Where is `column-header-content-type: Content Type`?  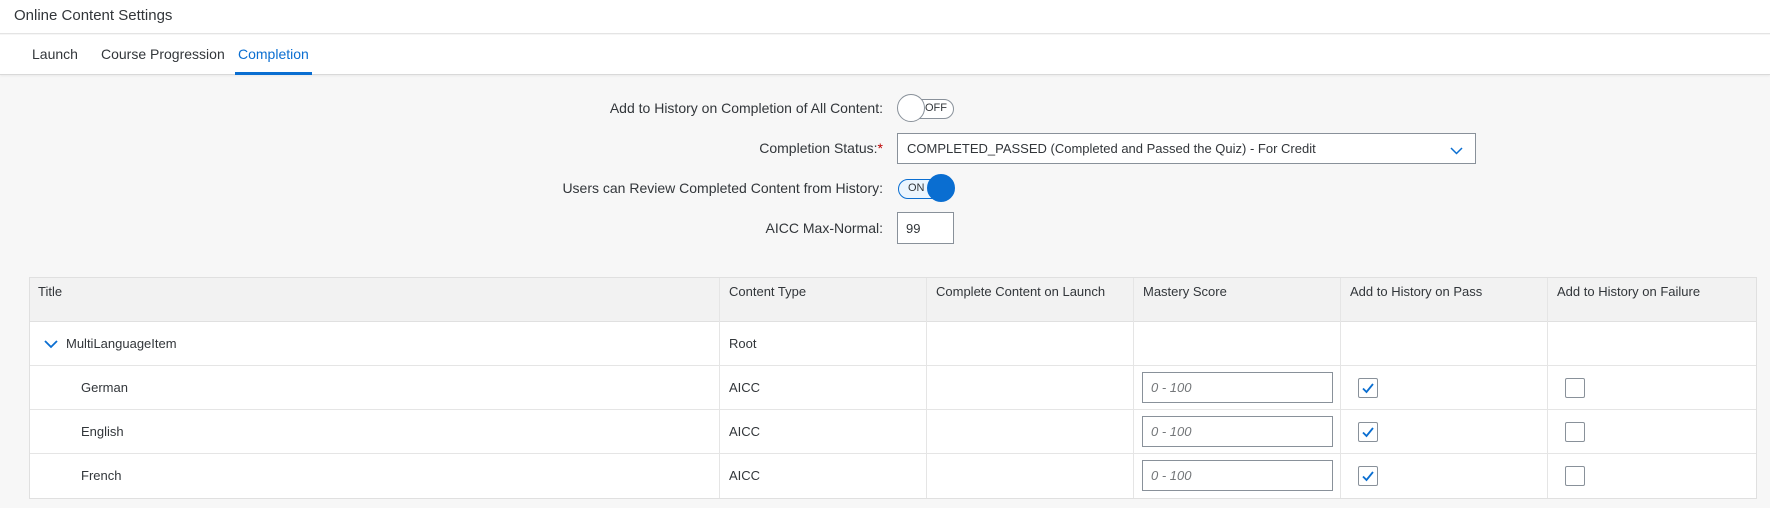
column-header-content-type: Content Type is located at coordinates (768, 291).